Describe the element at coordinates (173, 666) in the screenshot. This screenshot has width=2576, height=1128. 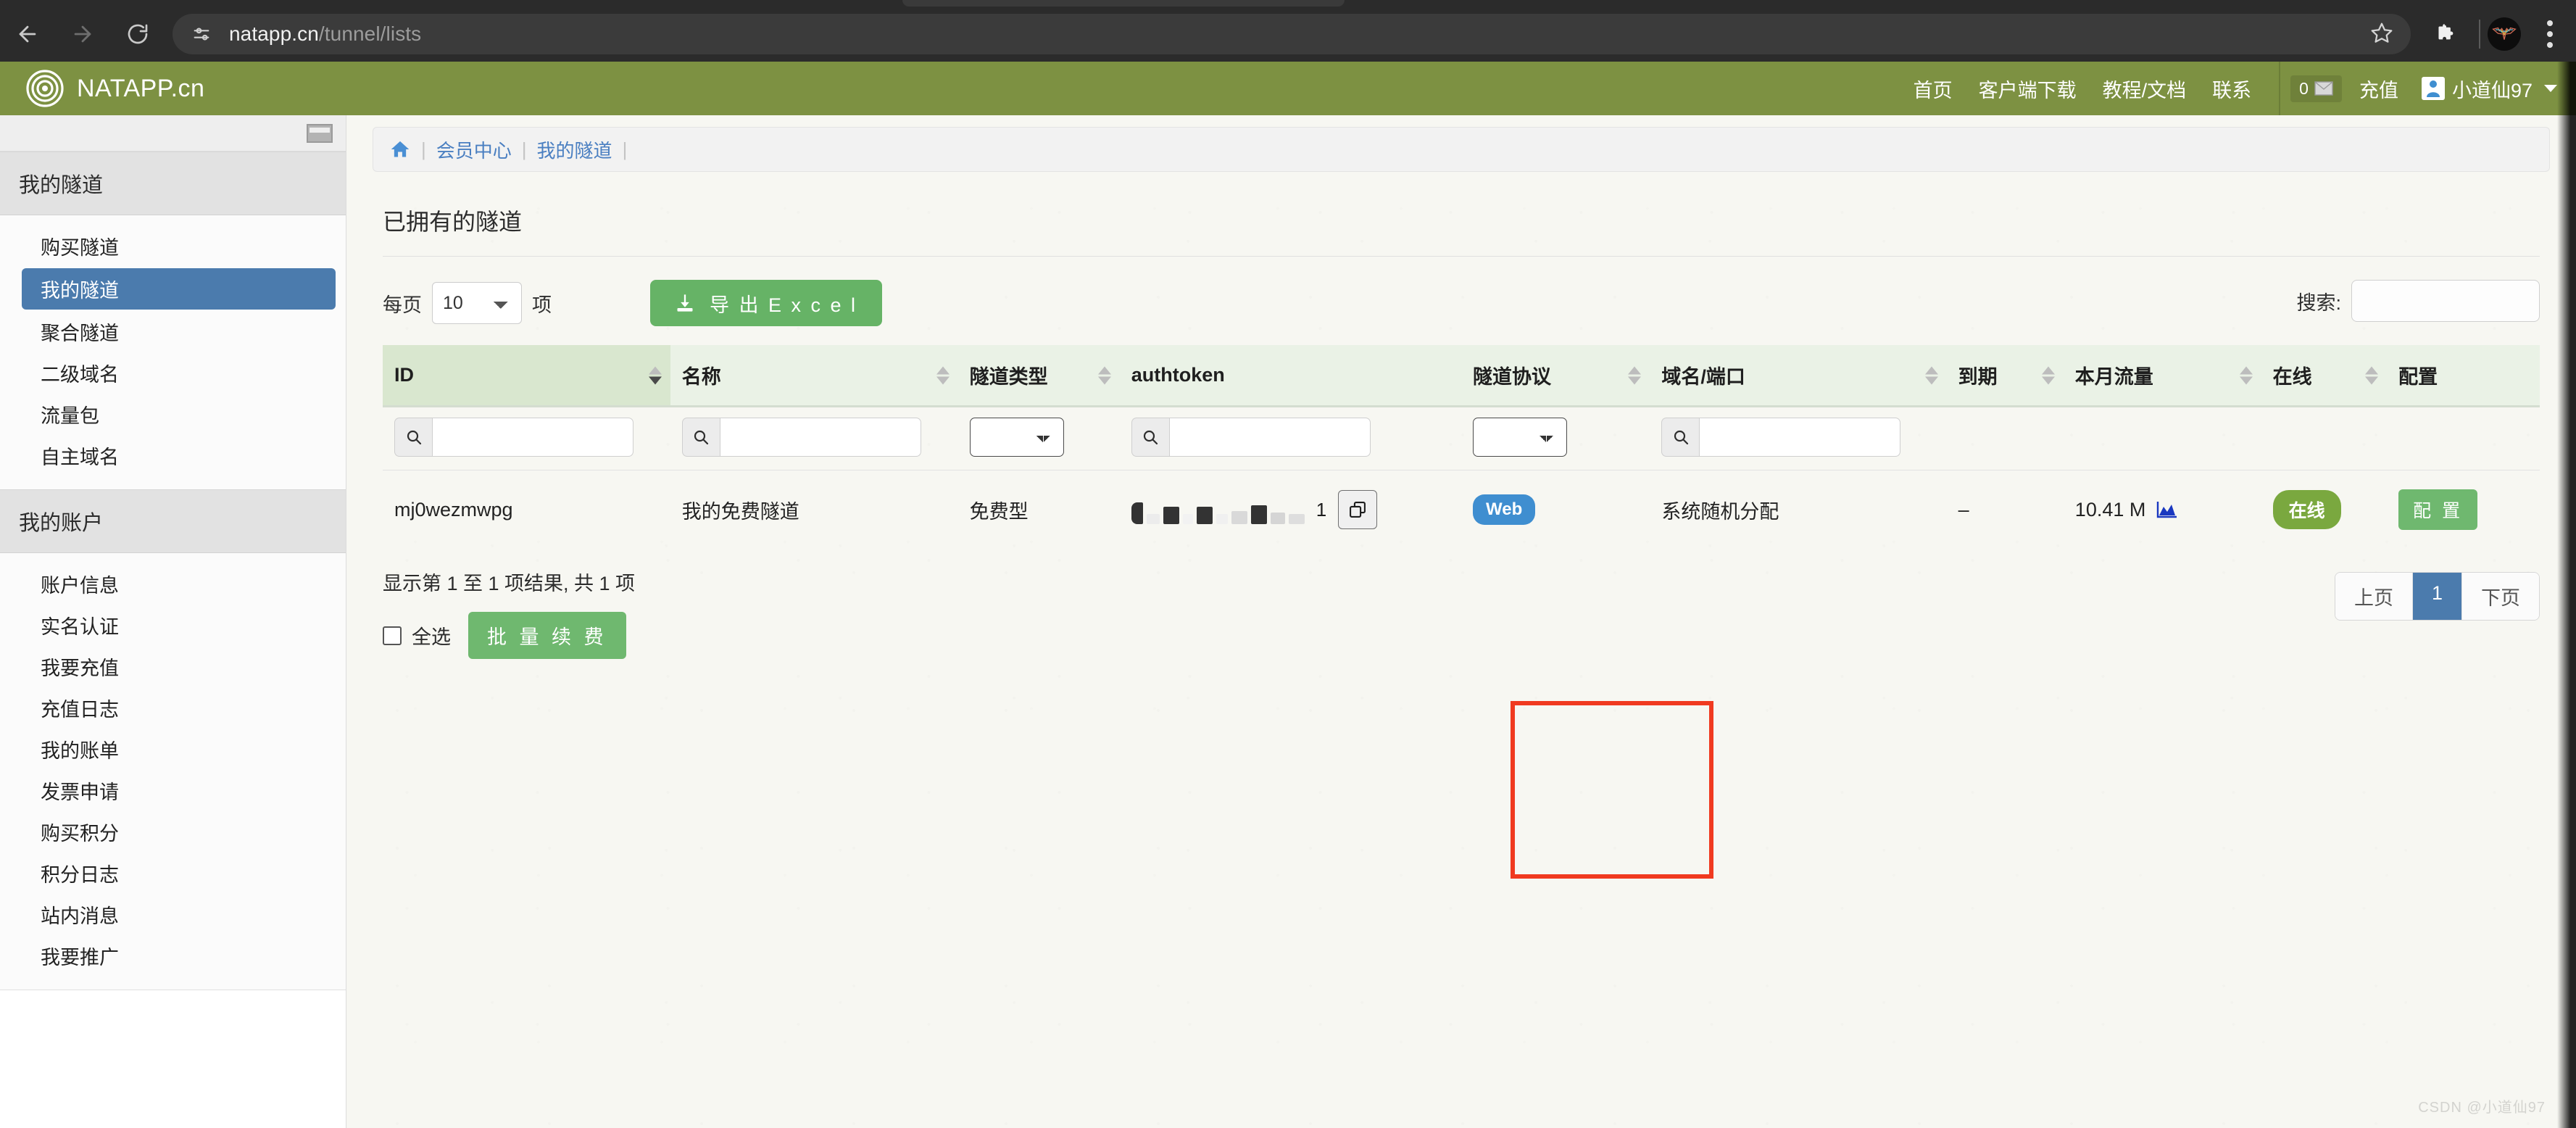
I see `sidebar-item-recharge: 我要充值` at that location.